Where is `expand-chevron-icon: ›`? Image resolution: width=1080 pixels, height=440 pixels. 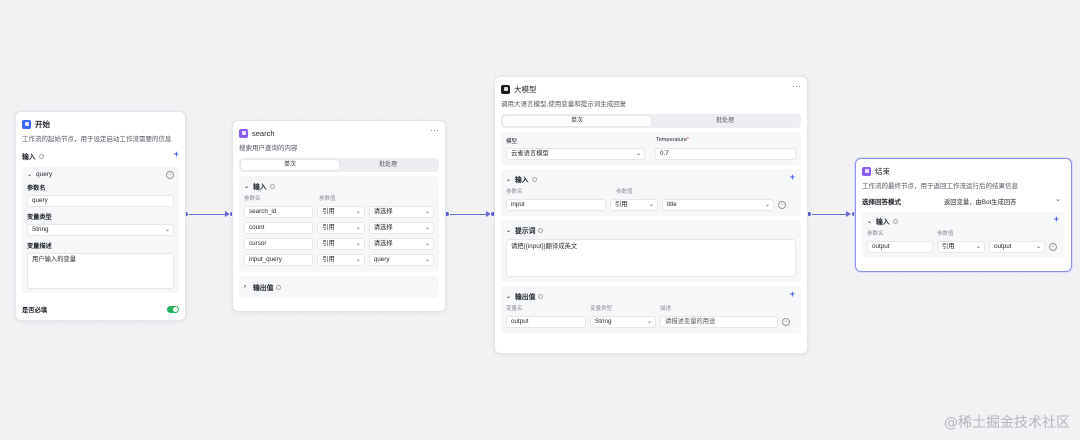
expand-chevron-icon: › is located at coordinates (247, 287).